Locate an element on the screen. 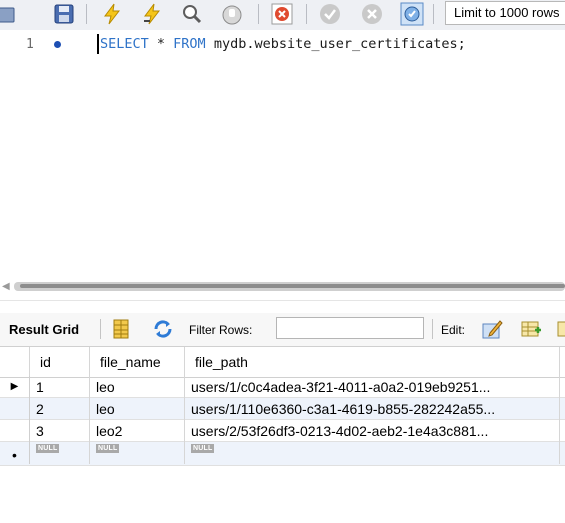 This screenshot has width=565, height=523. edit-label: Edit: is located at coordinates (453, 330).